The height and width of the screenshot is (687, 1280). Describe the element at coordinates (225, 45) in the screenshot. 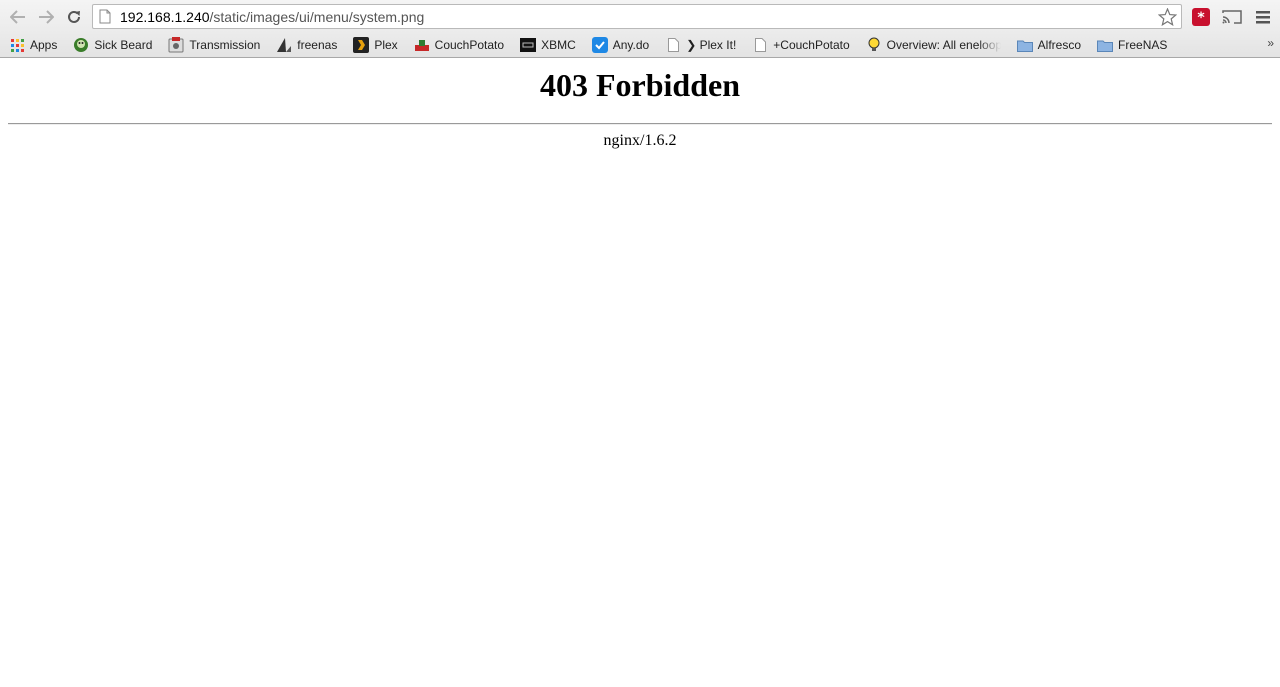

I see `bookmark-label: Transmission` at that location.